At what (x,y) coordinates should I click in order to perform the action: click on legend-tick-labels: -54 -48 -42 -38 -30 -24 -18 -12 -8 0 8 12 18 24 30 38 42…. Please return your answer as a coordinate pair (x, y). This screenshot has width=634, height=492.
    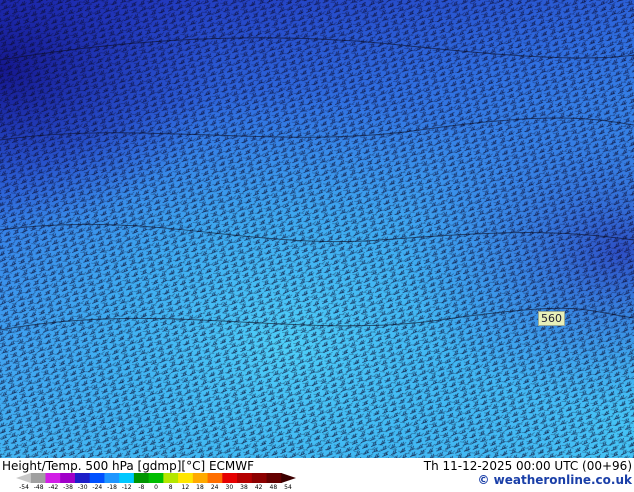
    Looking at the image, I should click on (150, 488).